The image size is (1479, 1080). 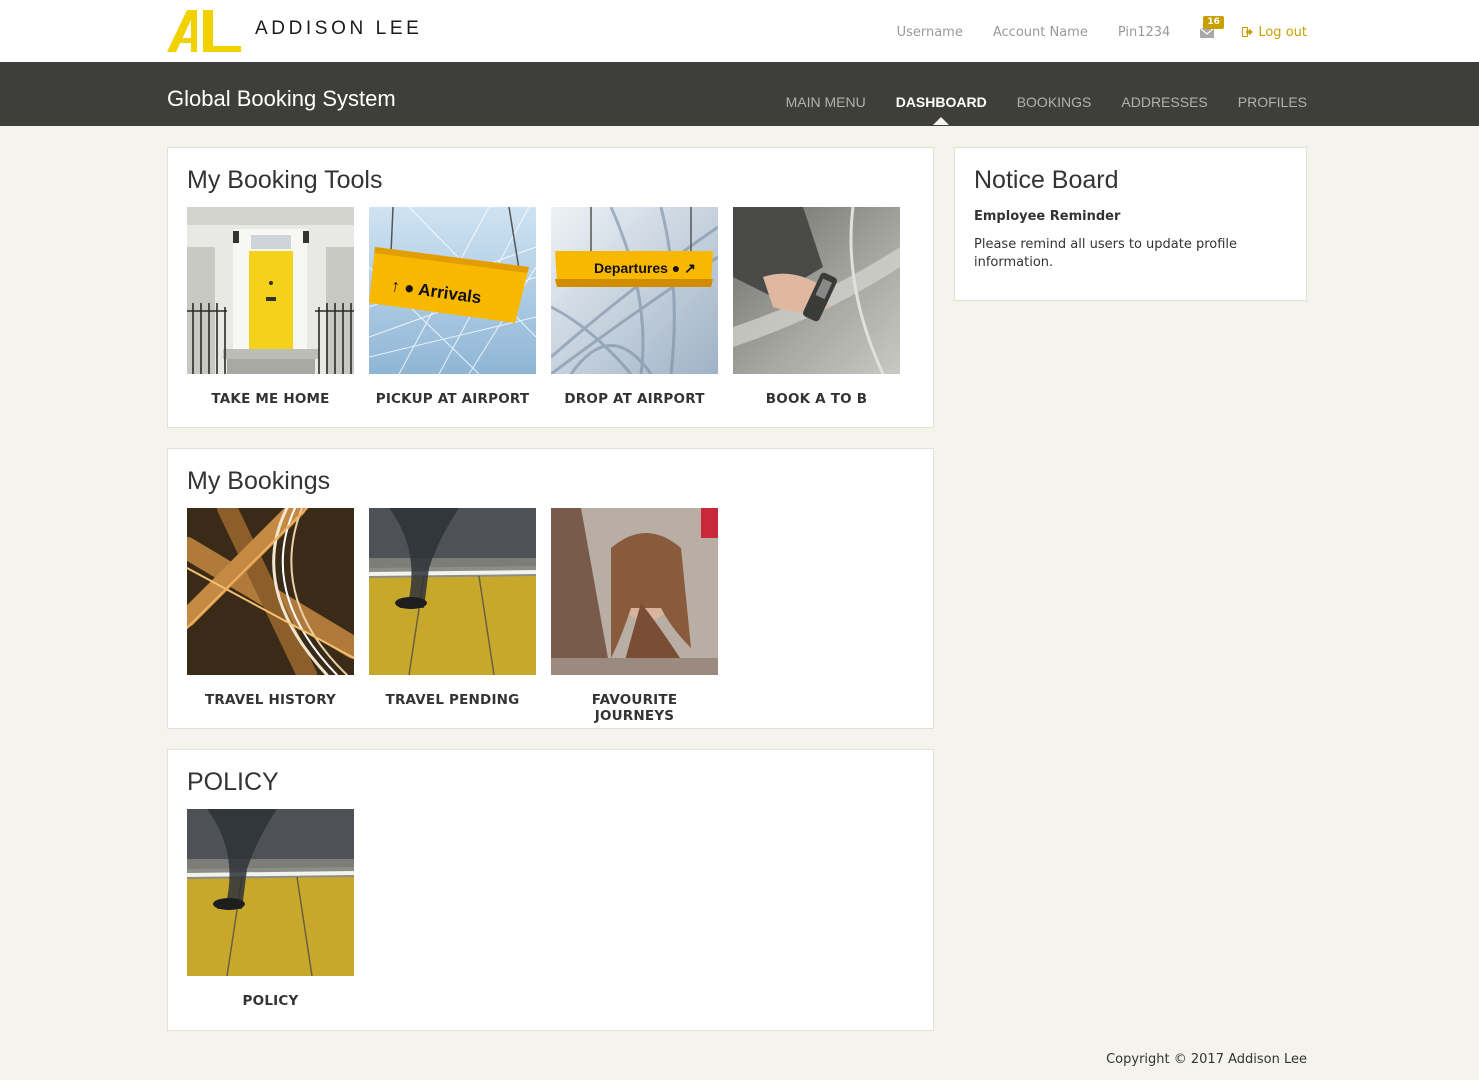 I want to click on travel-history-tile: TRAVEL HISTORY, so click(x=270, y=616).